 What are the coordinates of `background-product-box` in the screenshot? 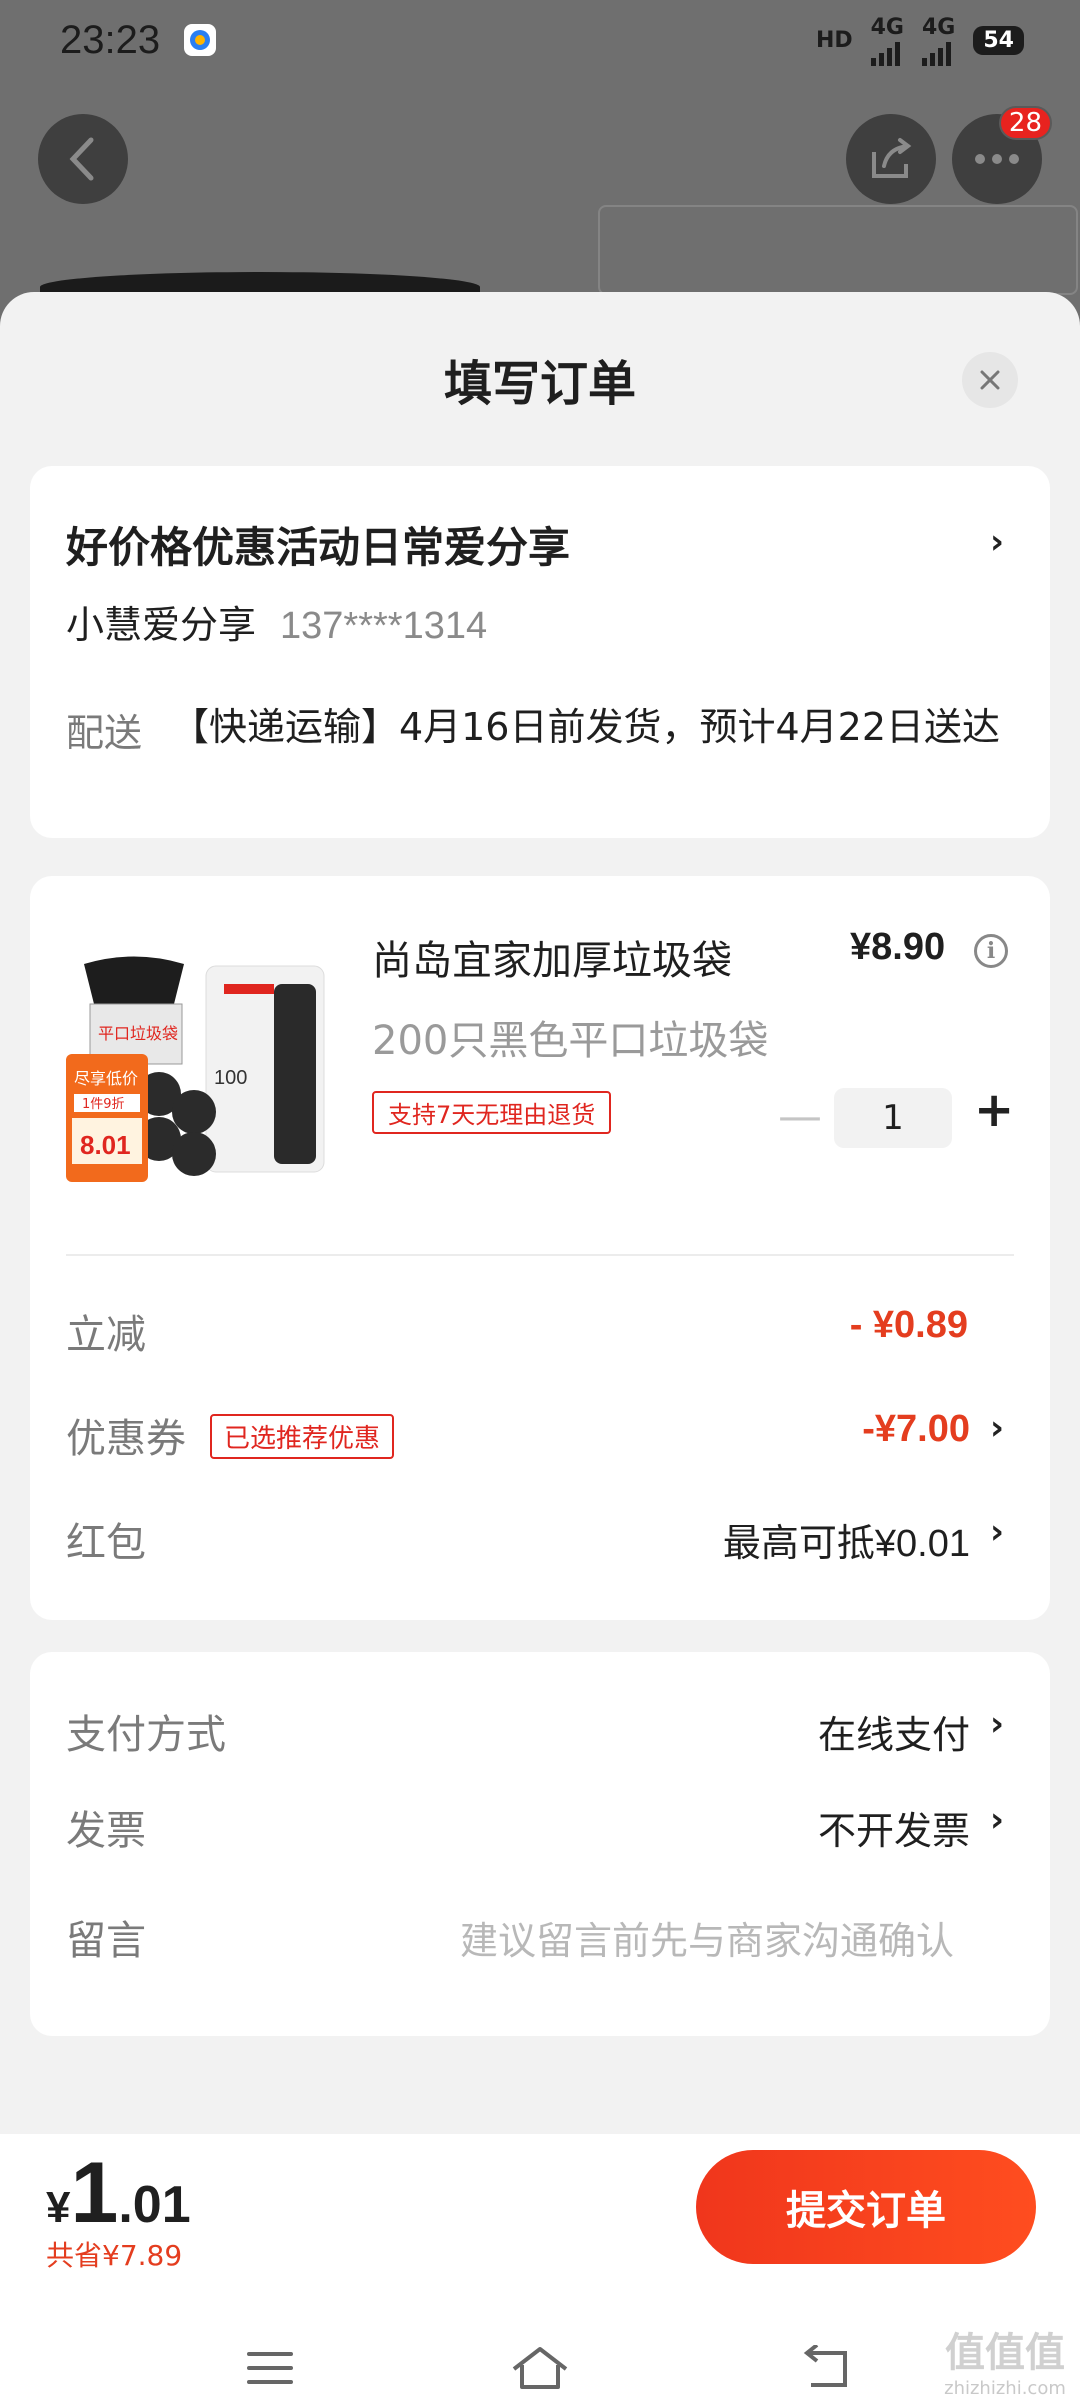 It's located at (838, 250).